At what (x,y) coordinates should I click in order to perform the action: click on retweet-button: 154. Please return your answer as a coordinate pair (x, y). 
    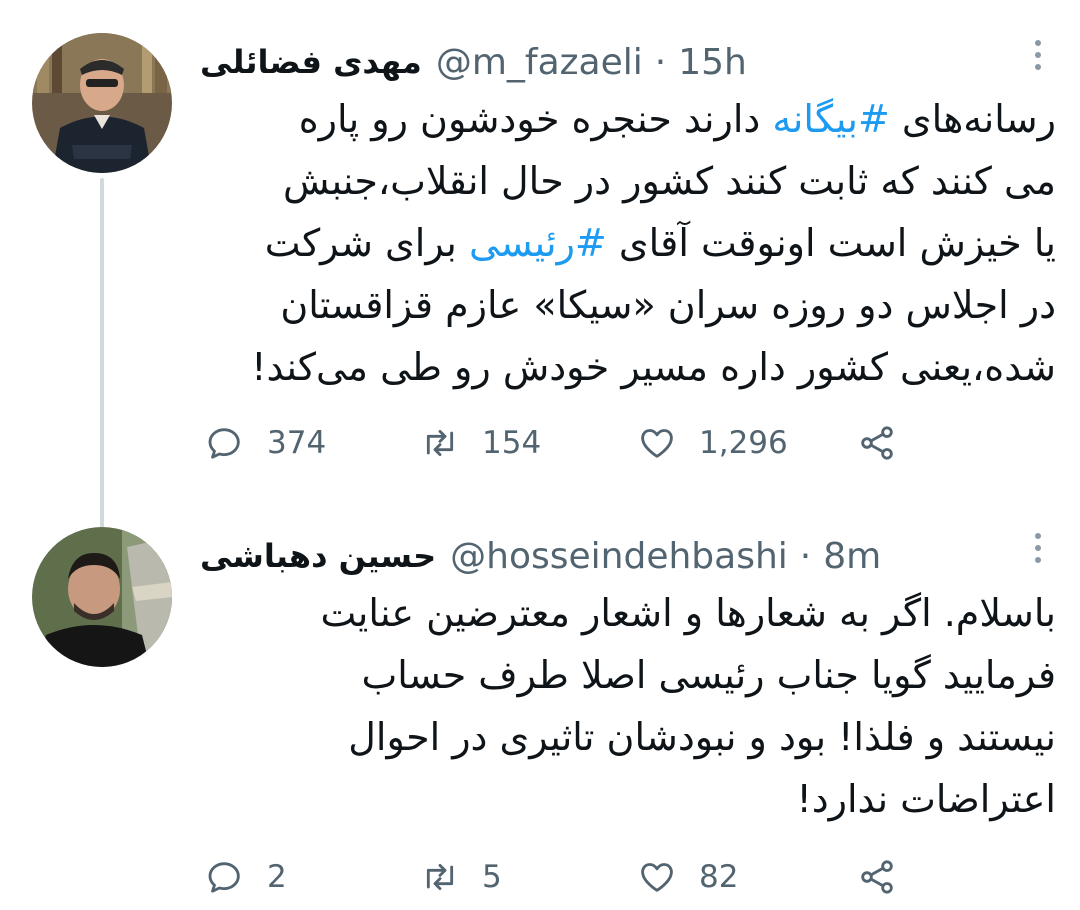
    Looking at the image, I should click on (480, 443).